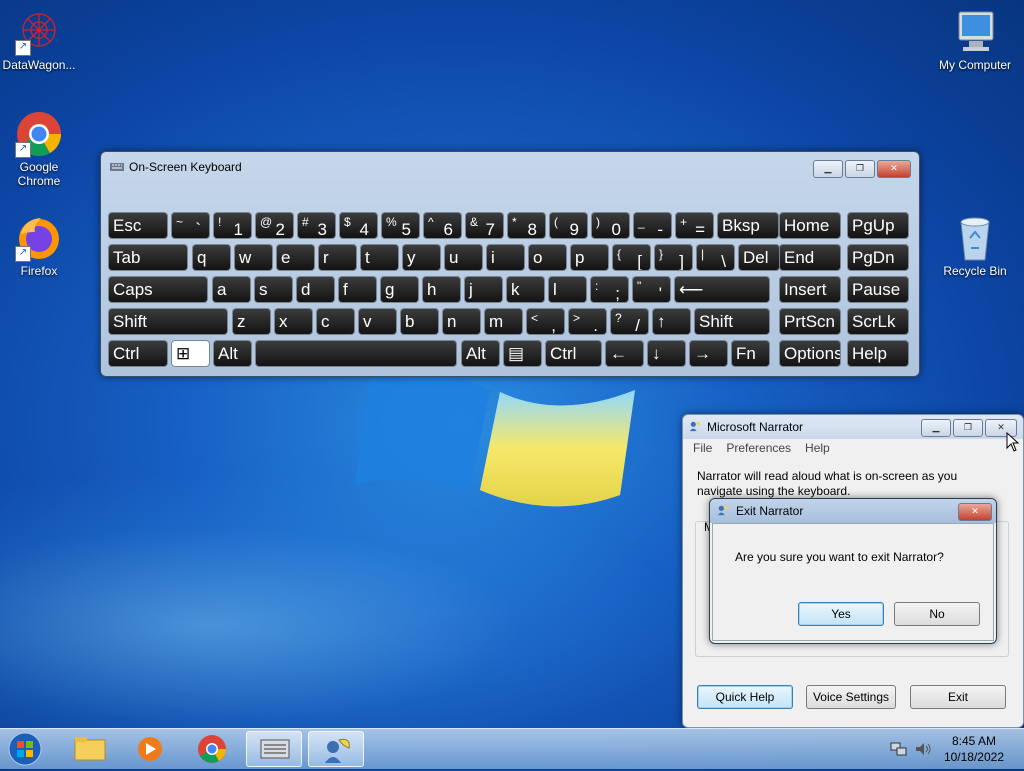 The height and width of the screenshot is (771, 1024). What do you see at coordinates (573, 353) in the screenshot?
I see `key-ctrl-right: Ctrl` at bounding box center [573, 353].